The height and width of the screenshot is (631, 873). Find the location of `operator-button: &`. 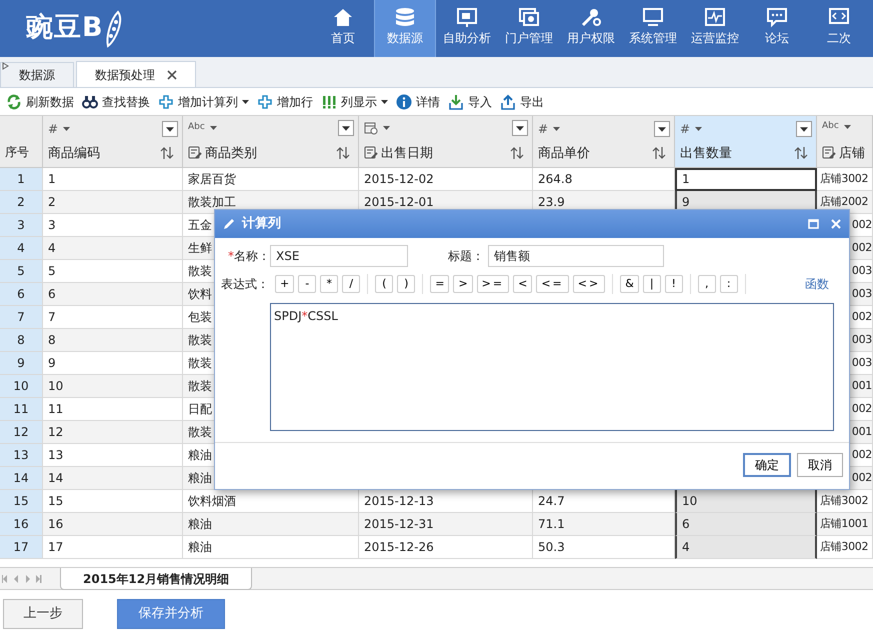

operator-button: & is located at coordinates (629, 284).